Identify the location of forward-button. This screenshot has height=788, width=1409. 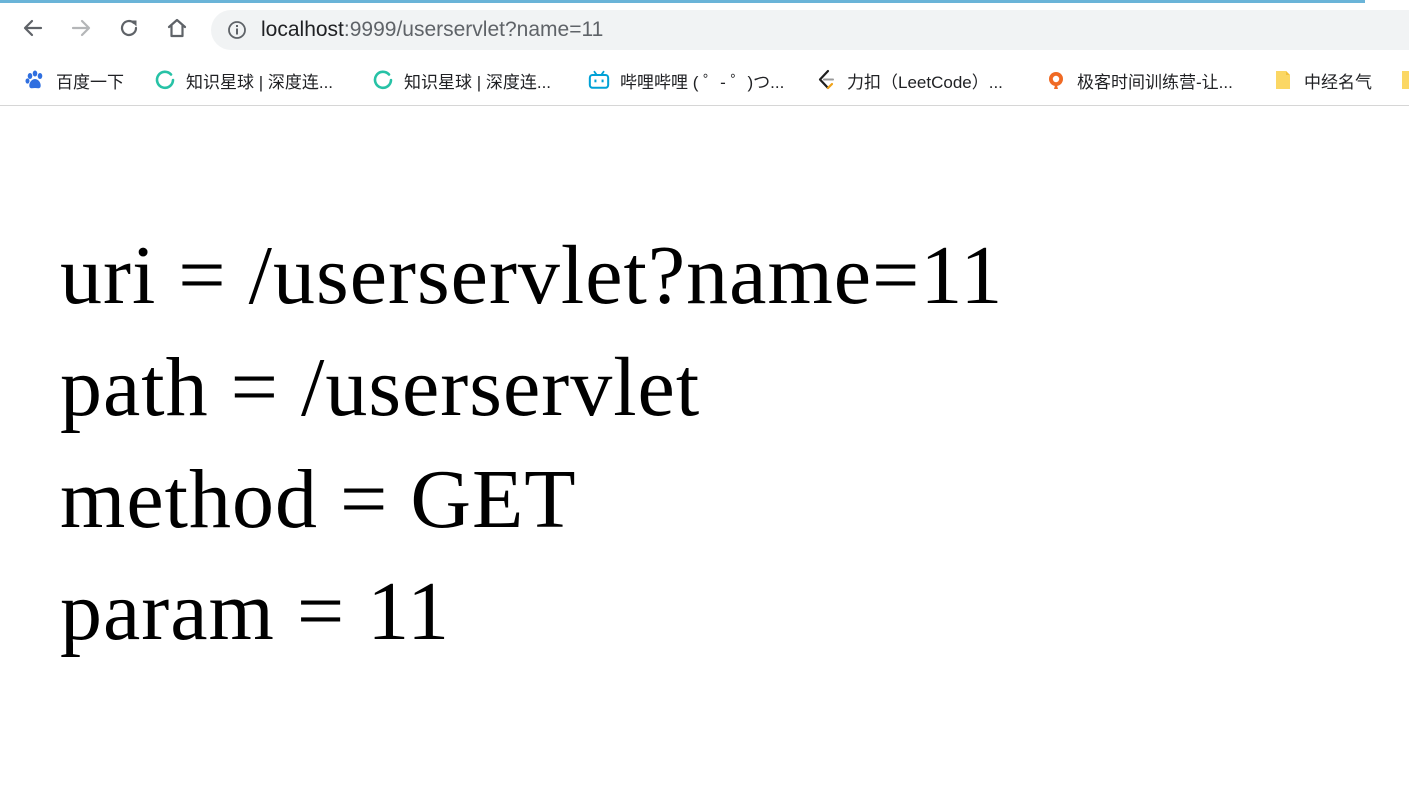
(81, 28).